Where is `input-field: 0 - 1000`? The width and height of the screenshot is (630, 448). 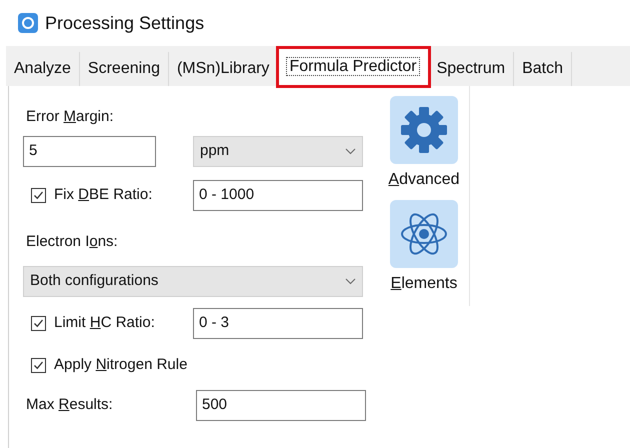
input-field: 0 - 1000 is located at coordinates (278, 195).